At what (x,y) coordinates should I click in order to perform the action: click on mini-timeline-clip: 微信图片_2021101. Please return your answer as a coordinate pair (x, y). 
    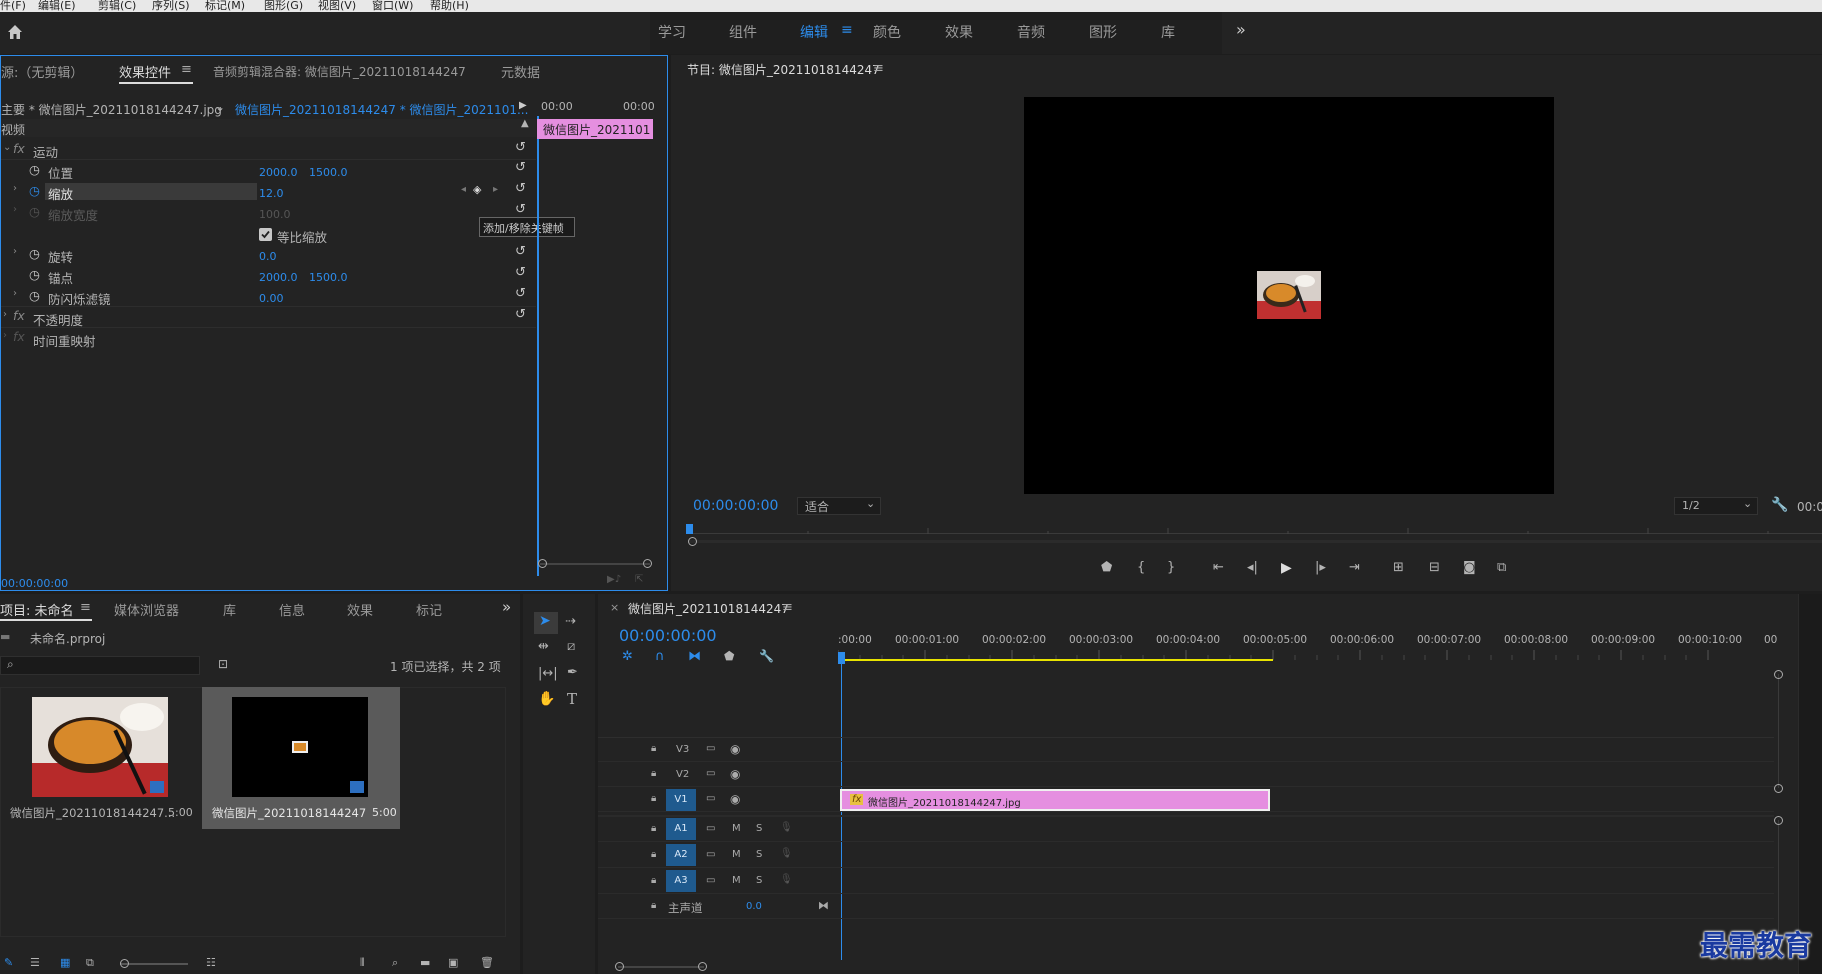
    Looking at the image, I should click on (595, 129).